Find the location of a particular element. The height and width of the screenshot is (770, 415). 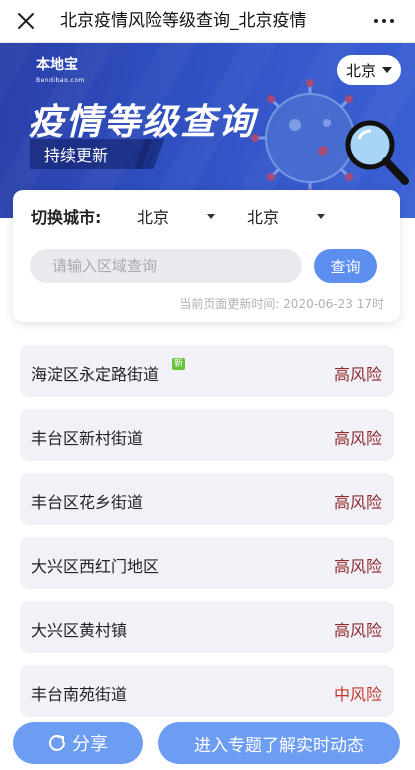

switch-city-label: 切换城市: is located at coordinates (66, 217).